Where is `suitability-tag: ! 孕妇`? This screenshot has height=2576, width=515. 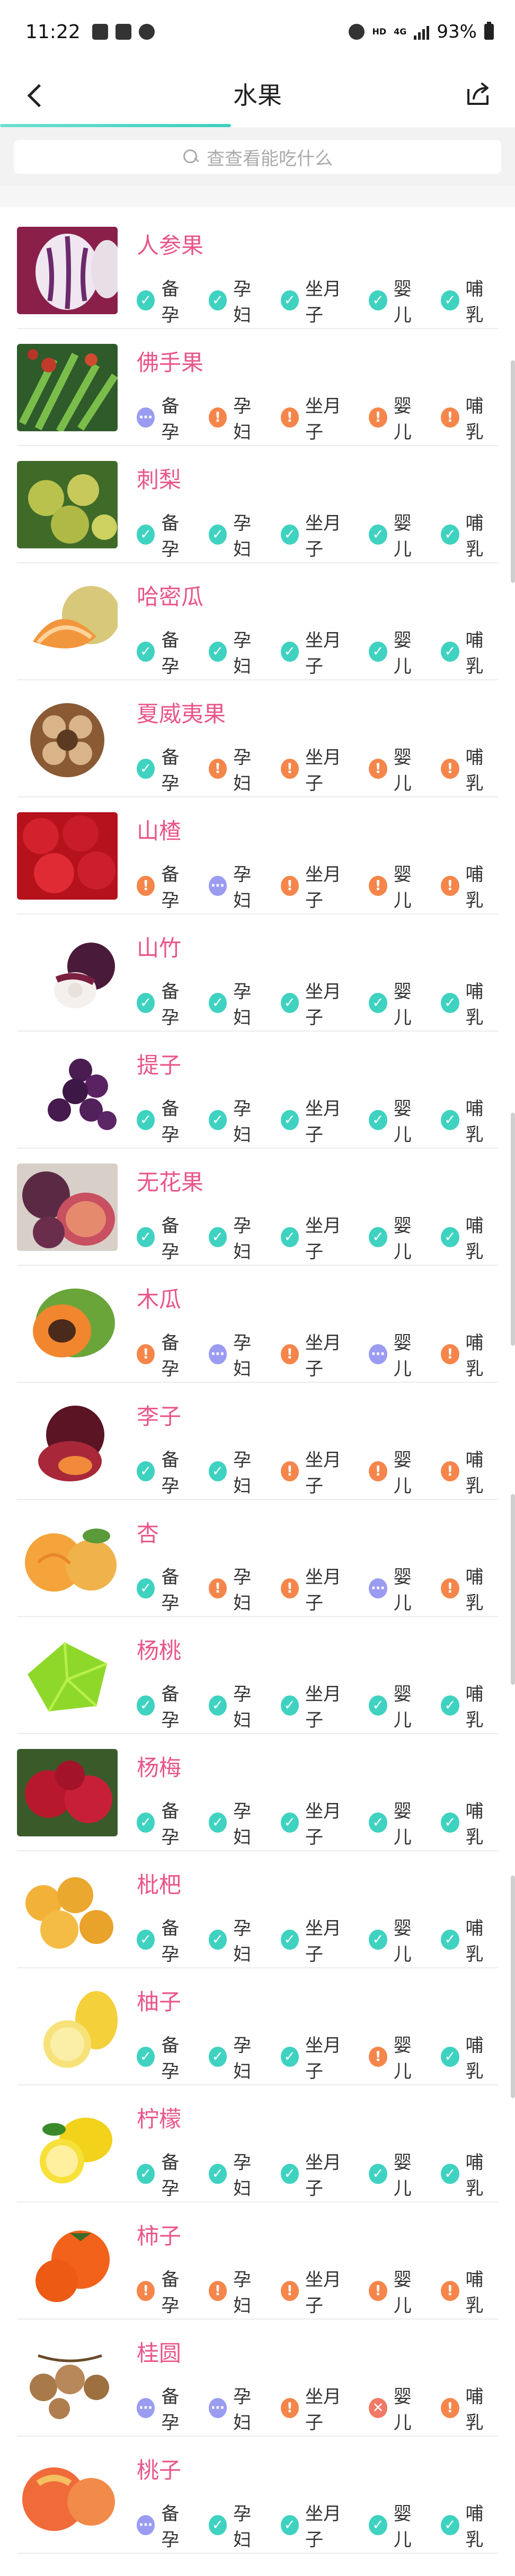 suitability-tag: ! 孕妇 is located at coordinates (237, 1588).